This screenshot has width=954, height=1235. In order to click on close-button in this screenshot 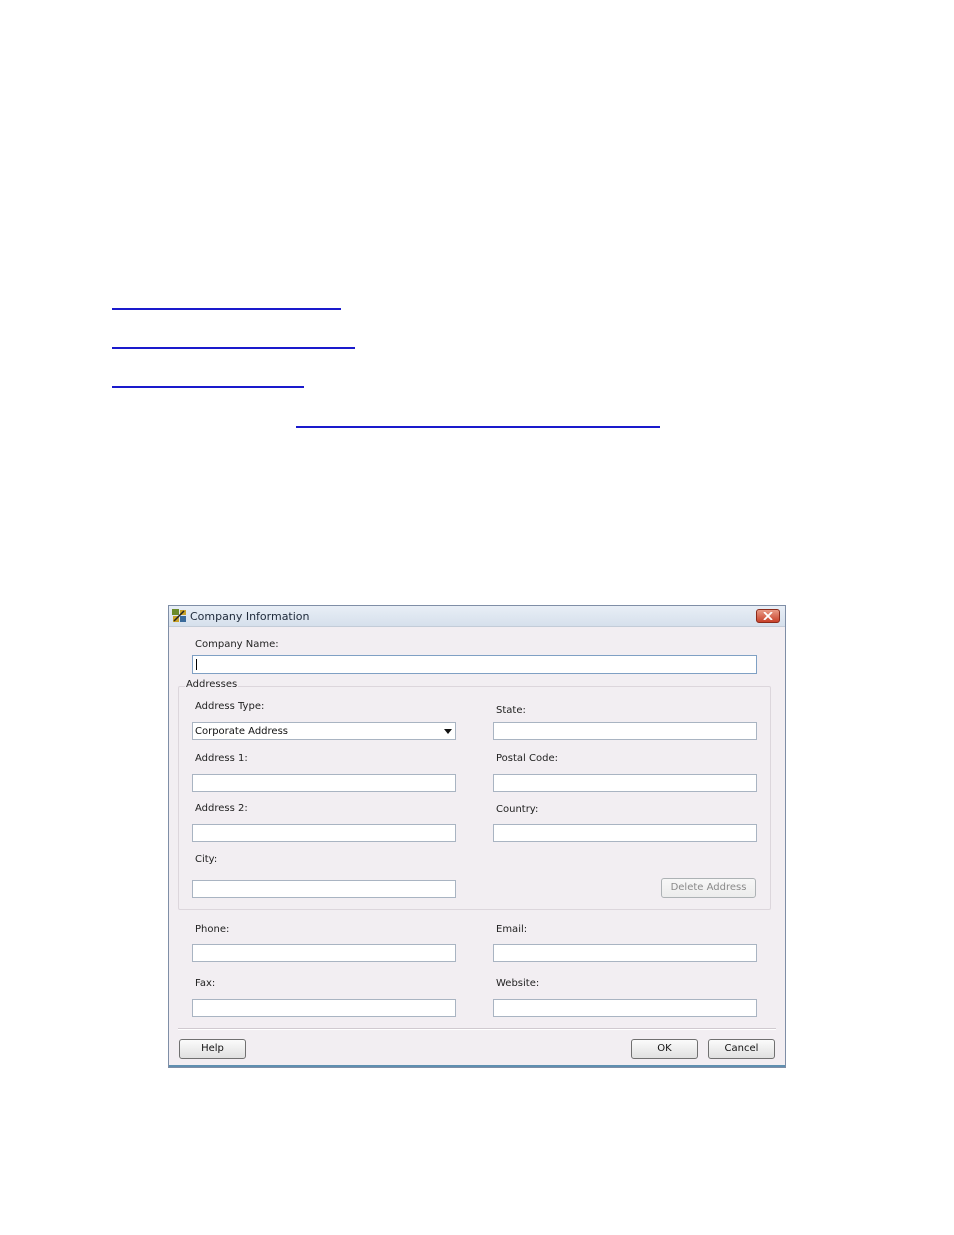, I will do `click(768, 616)`.